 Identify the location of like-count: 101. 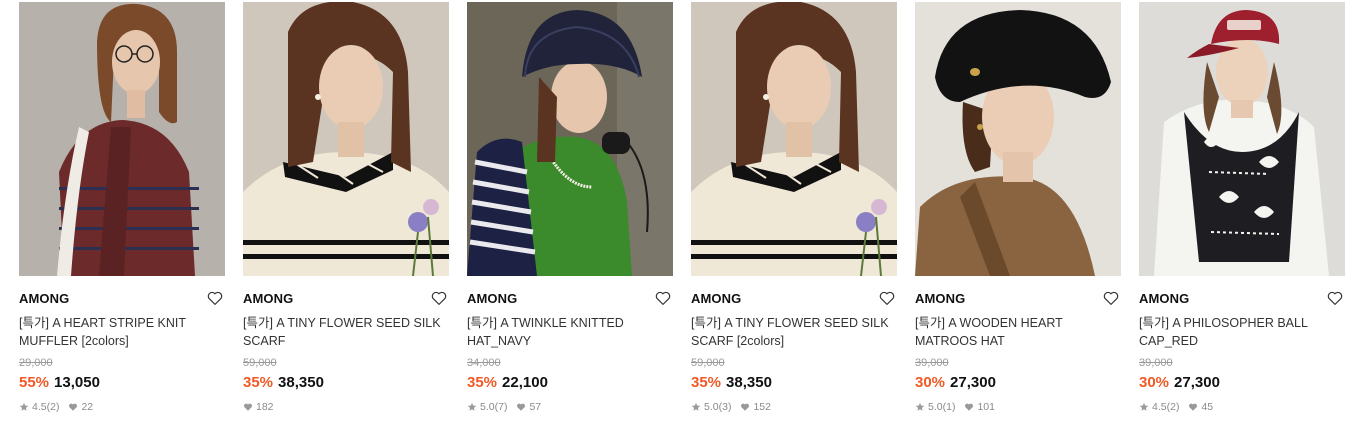
(986, 407).